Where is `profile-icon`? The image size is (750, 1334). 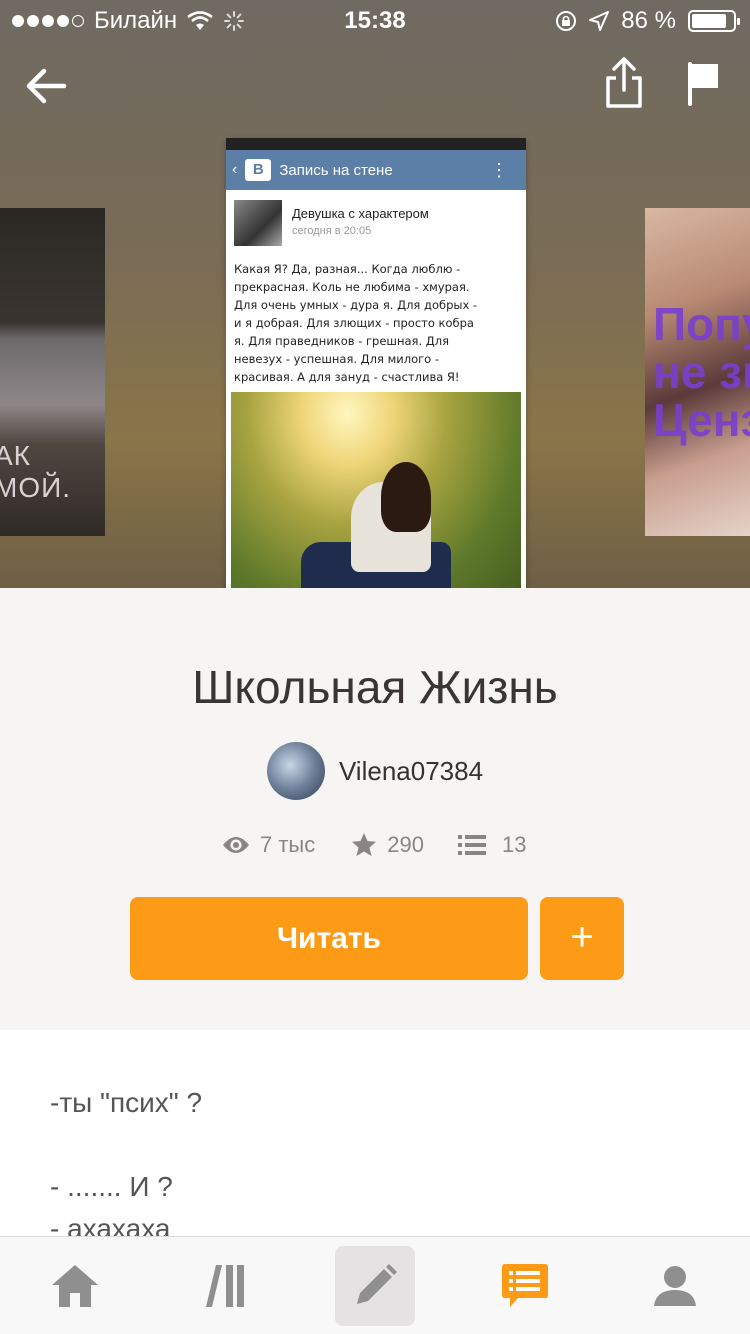 profile-icon is located at coordinates (675, 1286).